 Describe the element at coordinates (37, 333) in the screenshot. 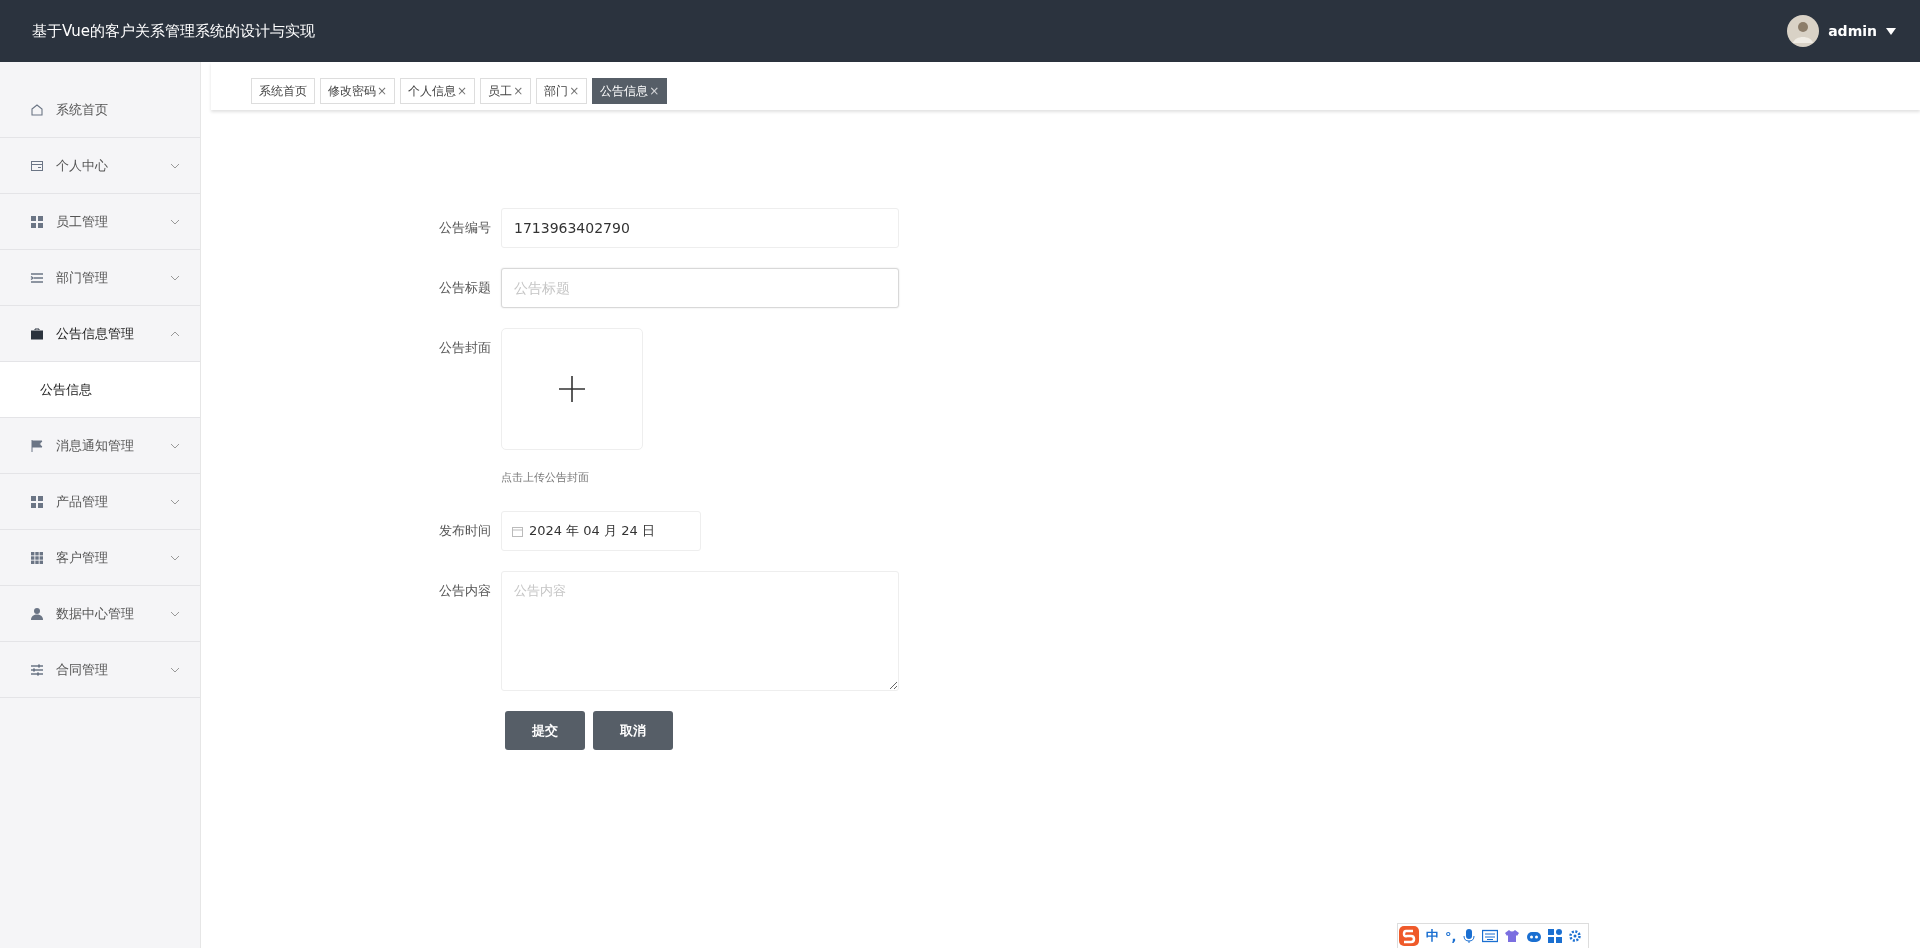

I see `briefcase-icon` at that location.